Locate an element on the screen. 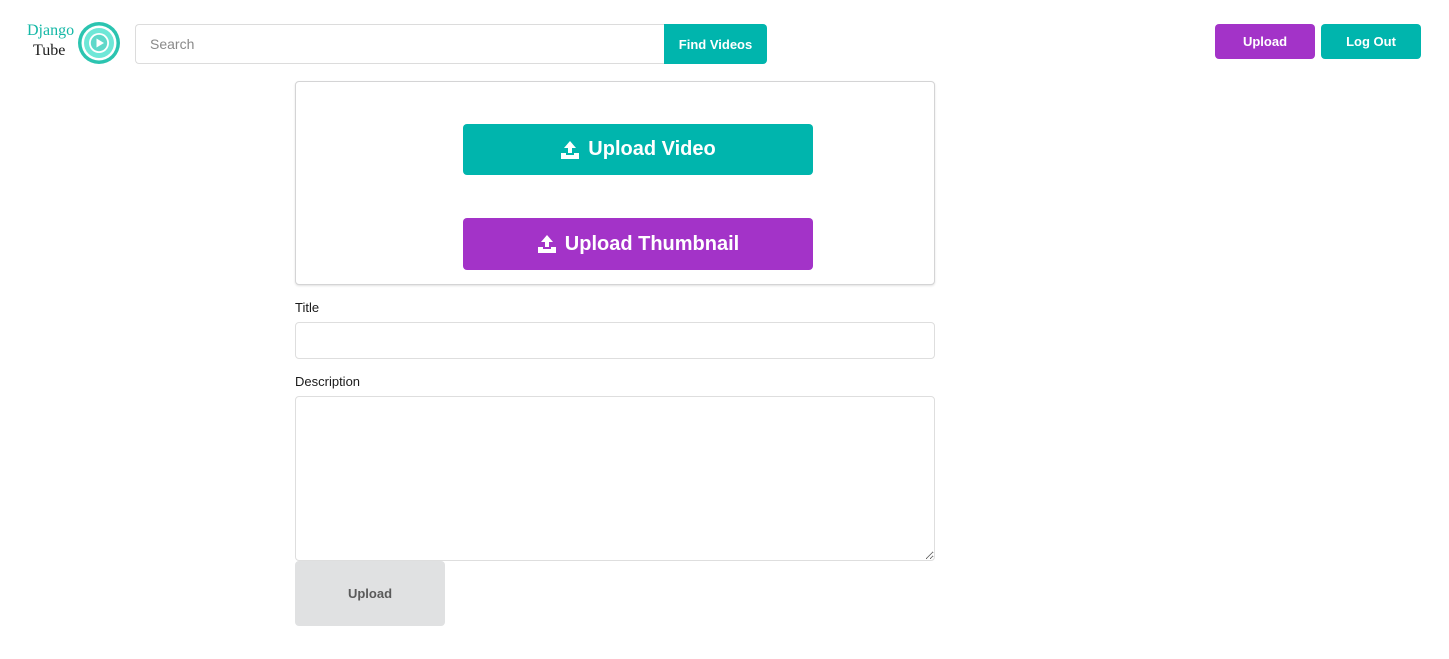 This screenshot has height=659, width=1449. upload-thumbnail-label: Upload Thumbnail is located at coordinates (652, 243).